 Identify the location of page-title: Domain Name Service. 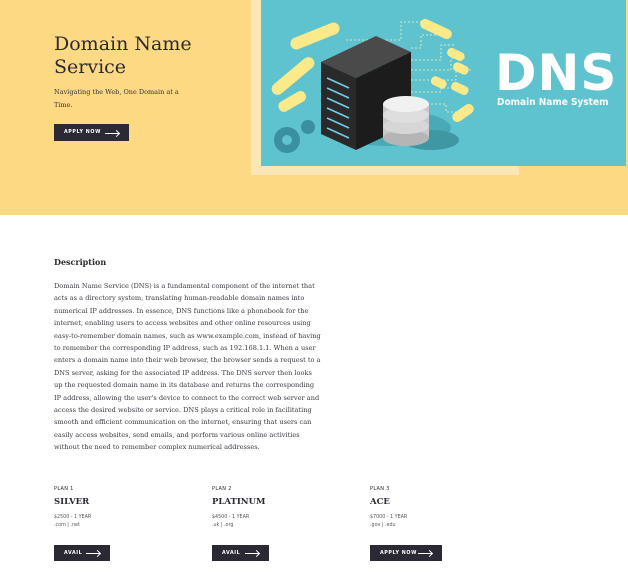
(123, 55).